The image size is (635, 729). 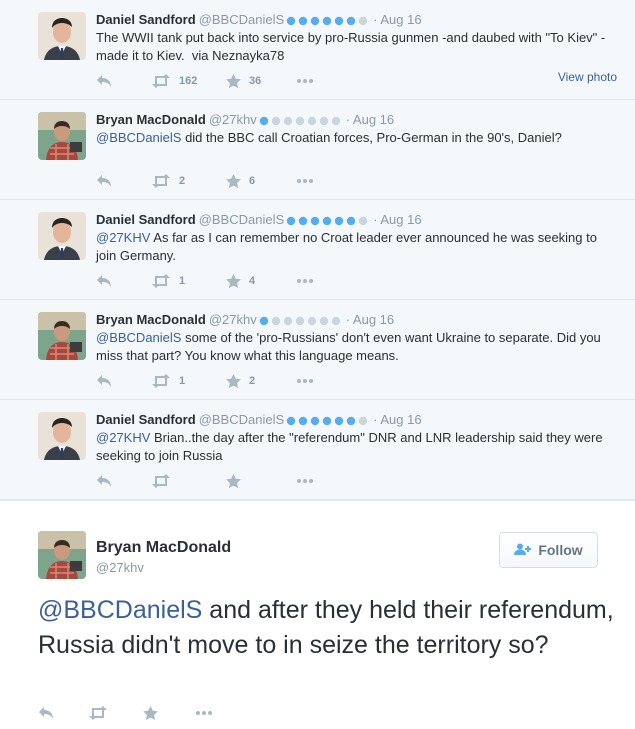 I want to click on favorite-count: 36, so click(x=255, y=81).